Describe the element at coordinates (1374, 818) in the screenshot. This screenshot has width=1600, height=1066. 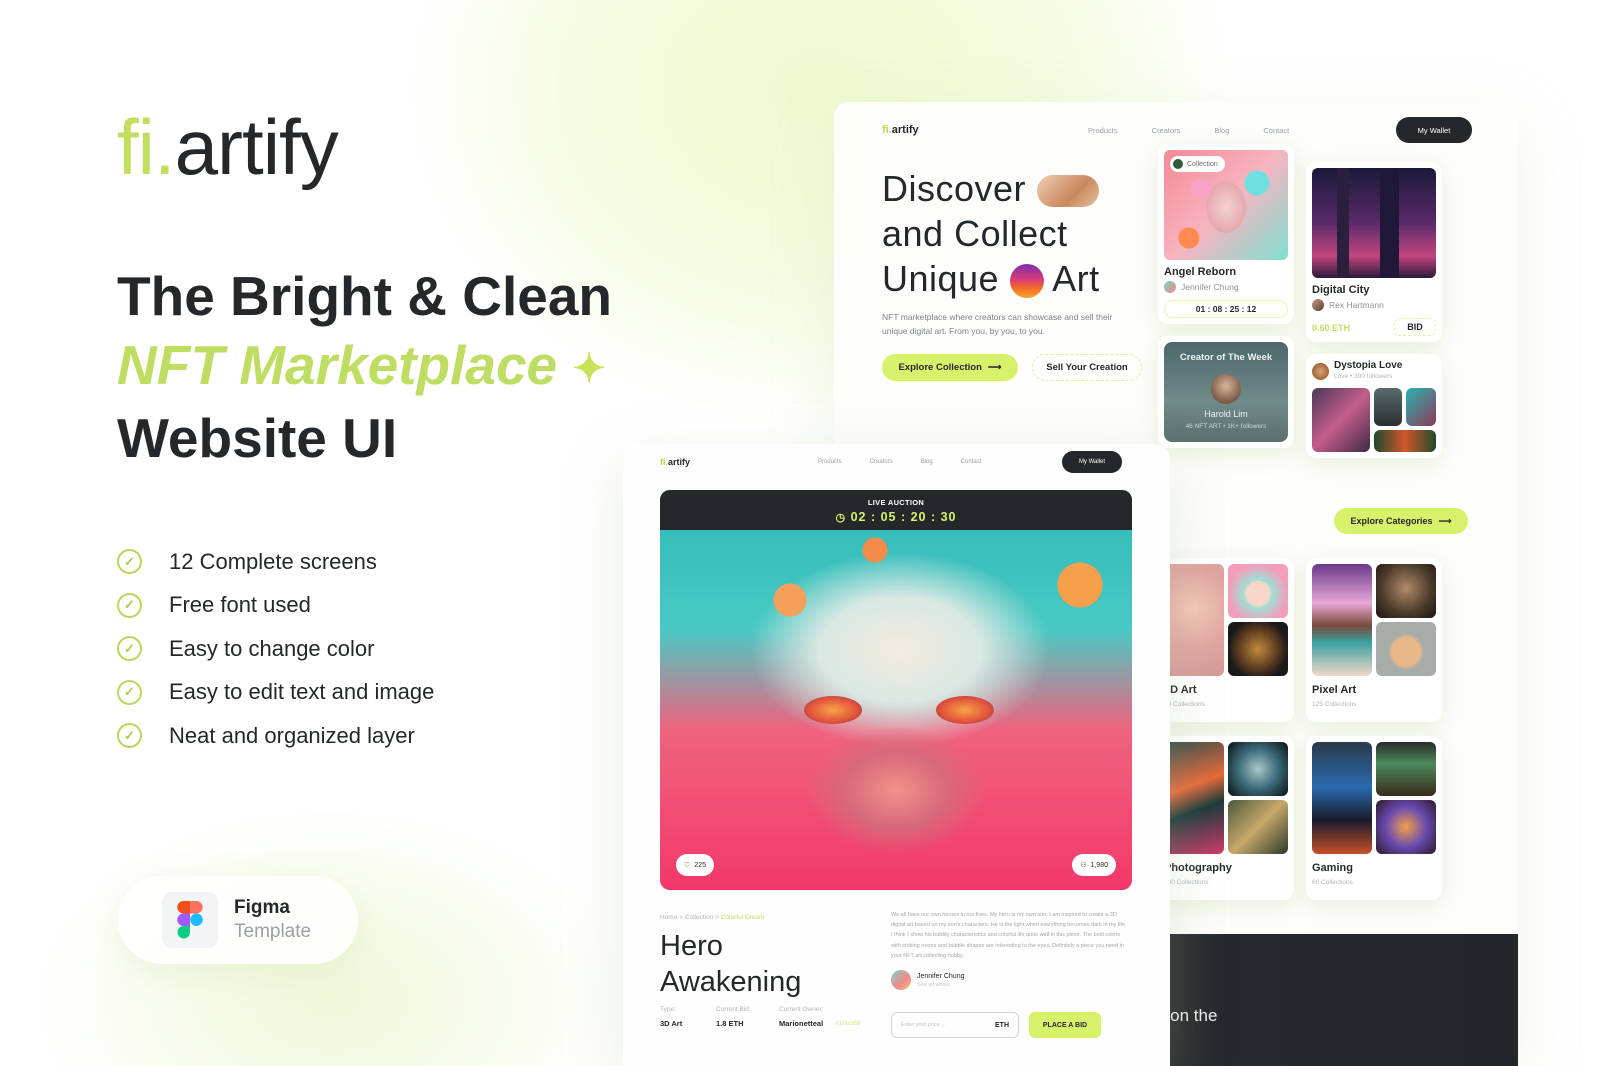
I see `category-card-gaming: Gaming 60 Collections` at that location.